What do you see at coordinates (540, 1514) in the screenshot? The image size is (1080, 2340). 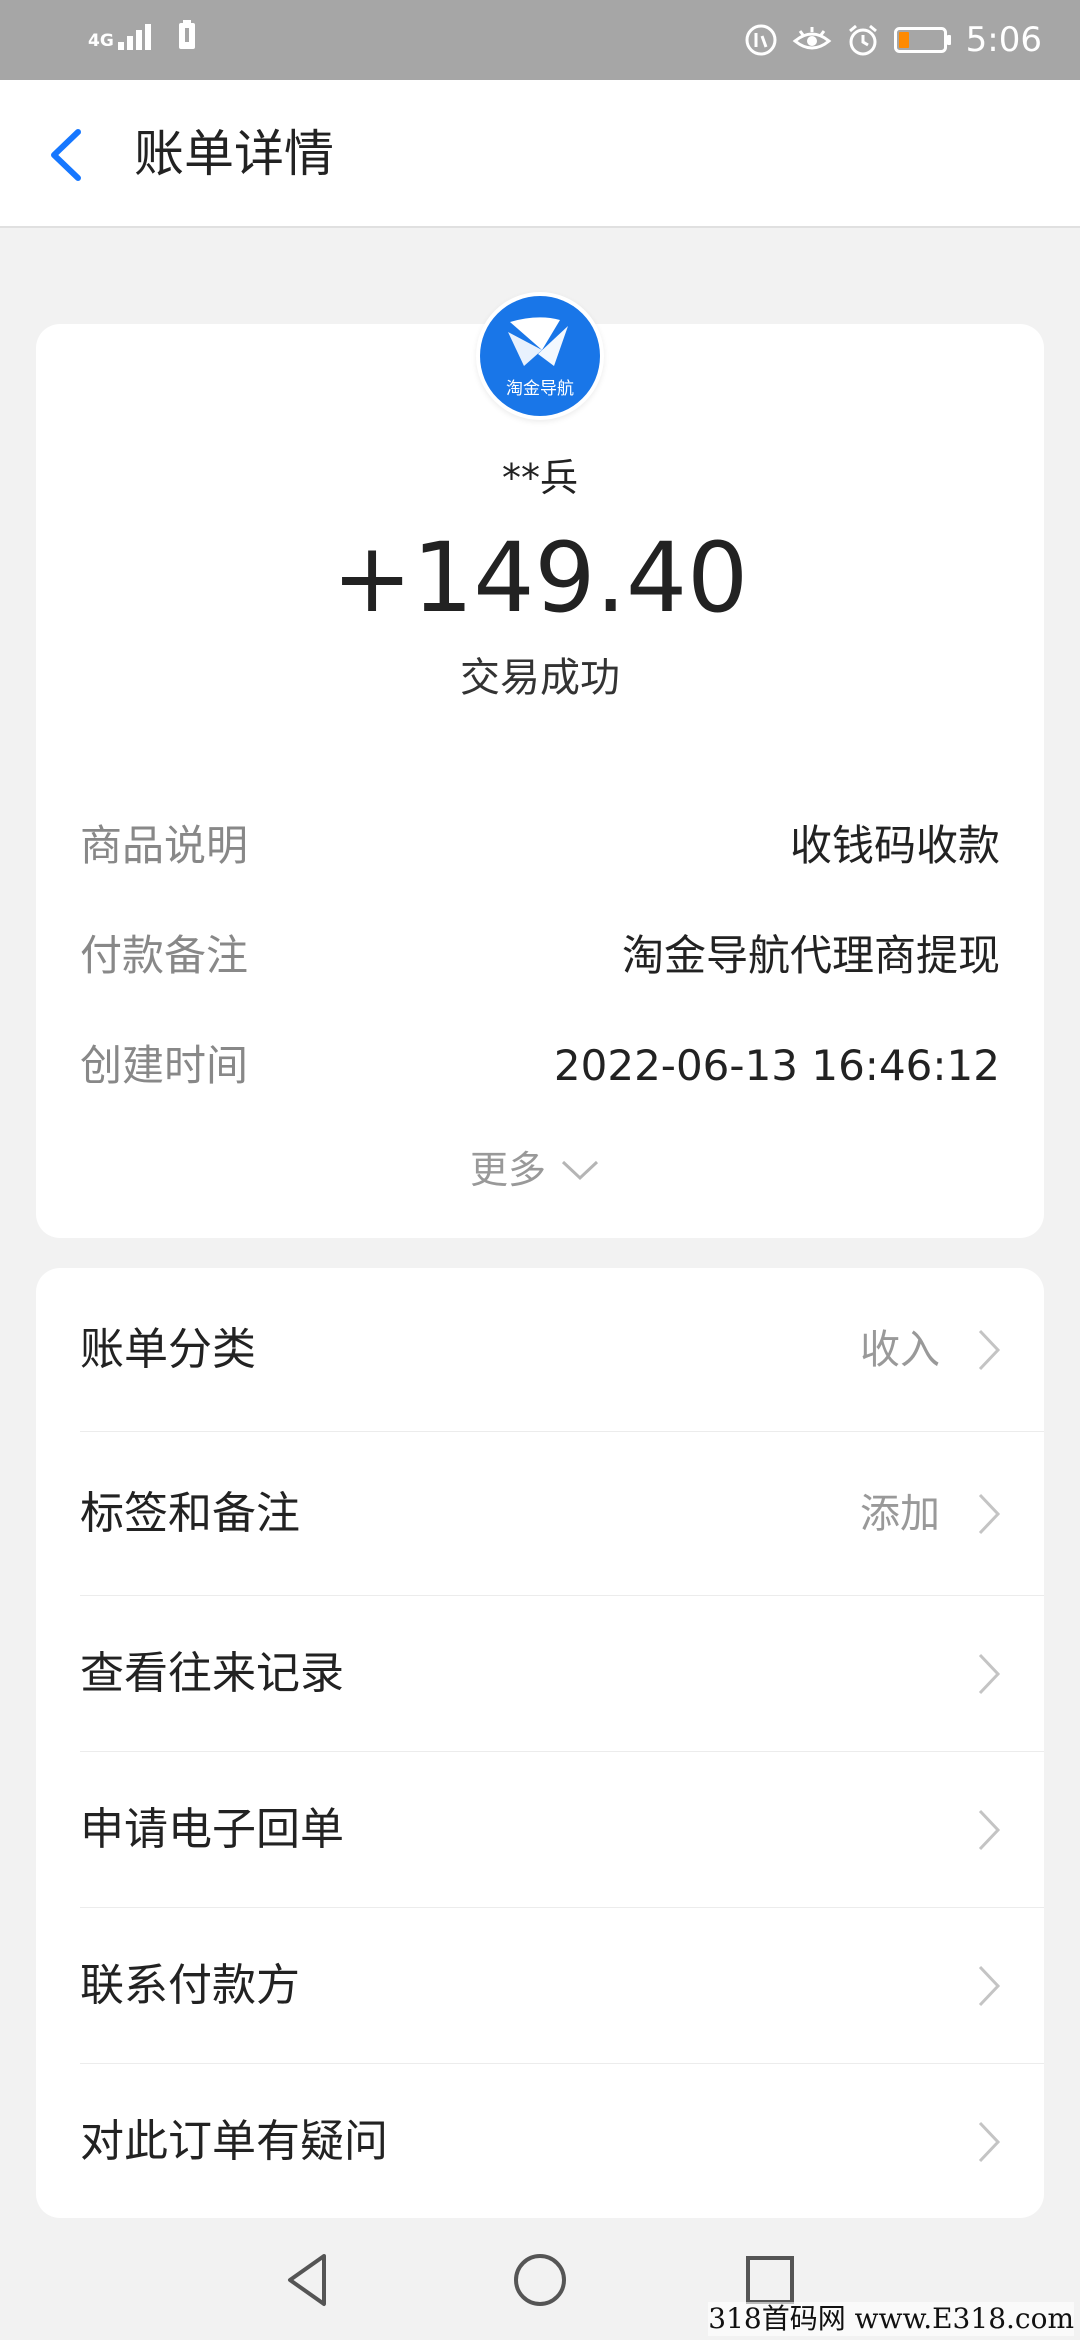 I see `menu-tags-notes: 标签和备注 添加` at bounding box center [540, 1514].